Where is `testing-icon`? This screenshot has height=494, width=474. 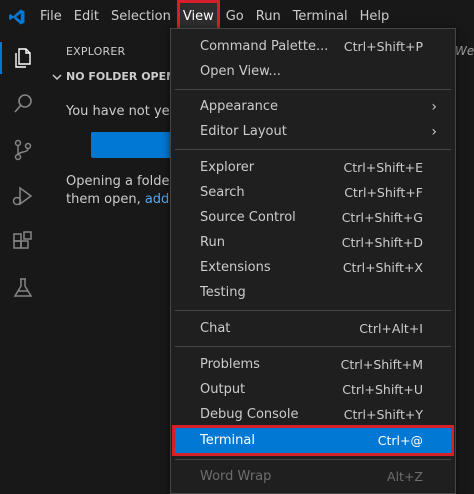
testing-icon is located at coordinates (23, 288).